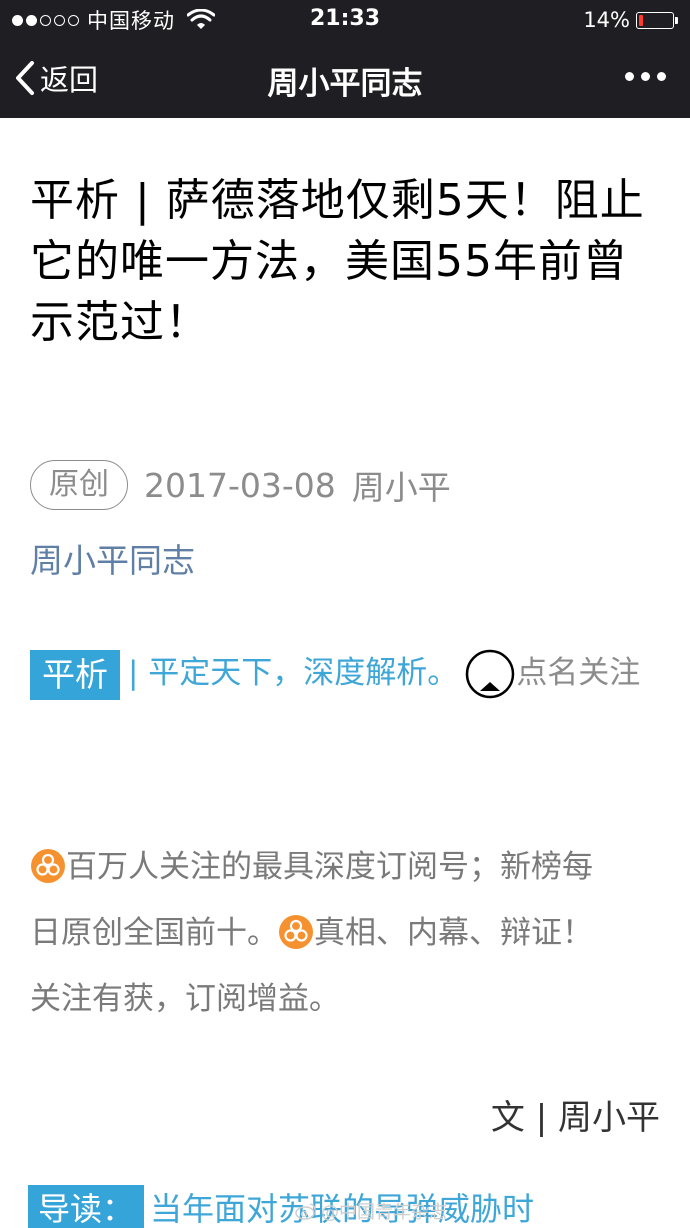 Image resolution: width=690 pixels, height=1228 pixels. I want to click on next-read: 导读： 当年面对苏联的导弹威胁时, so click(281, 1206).